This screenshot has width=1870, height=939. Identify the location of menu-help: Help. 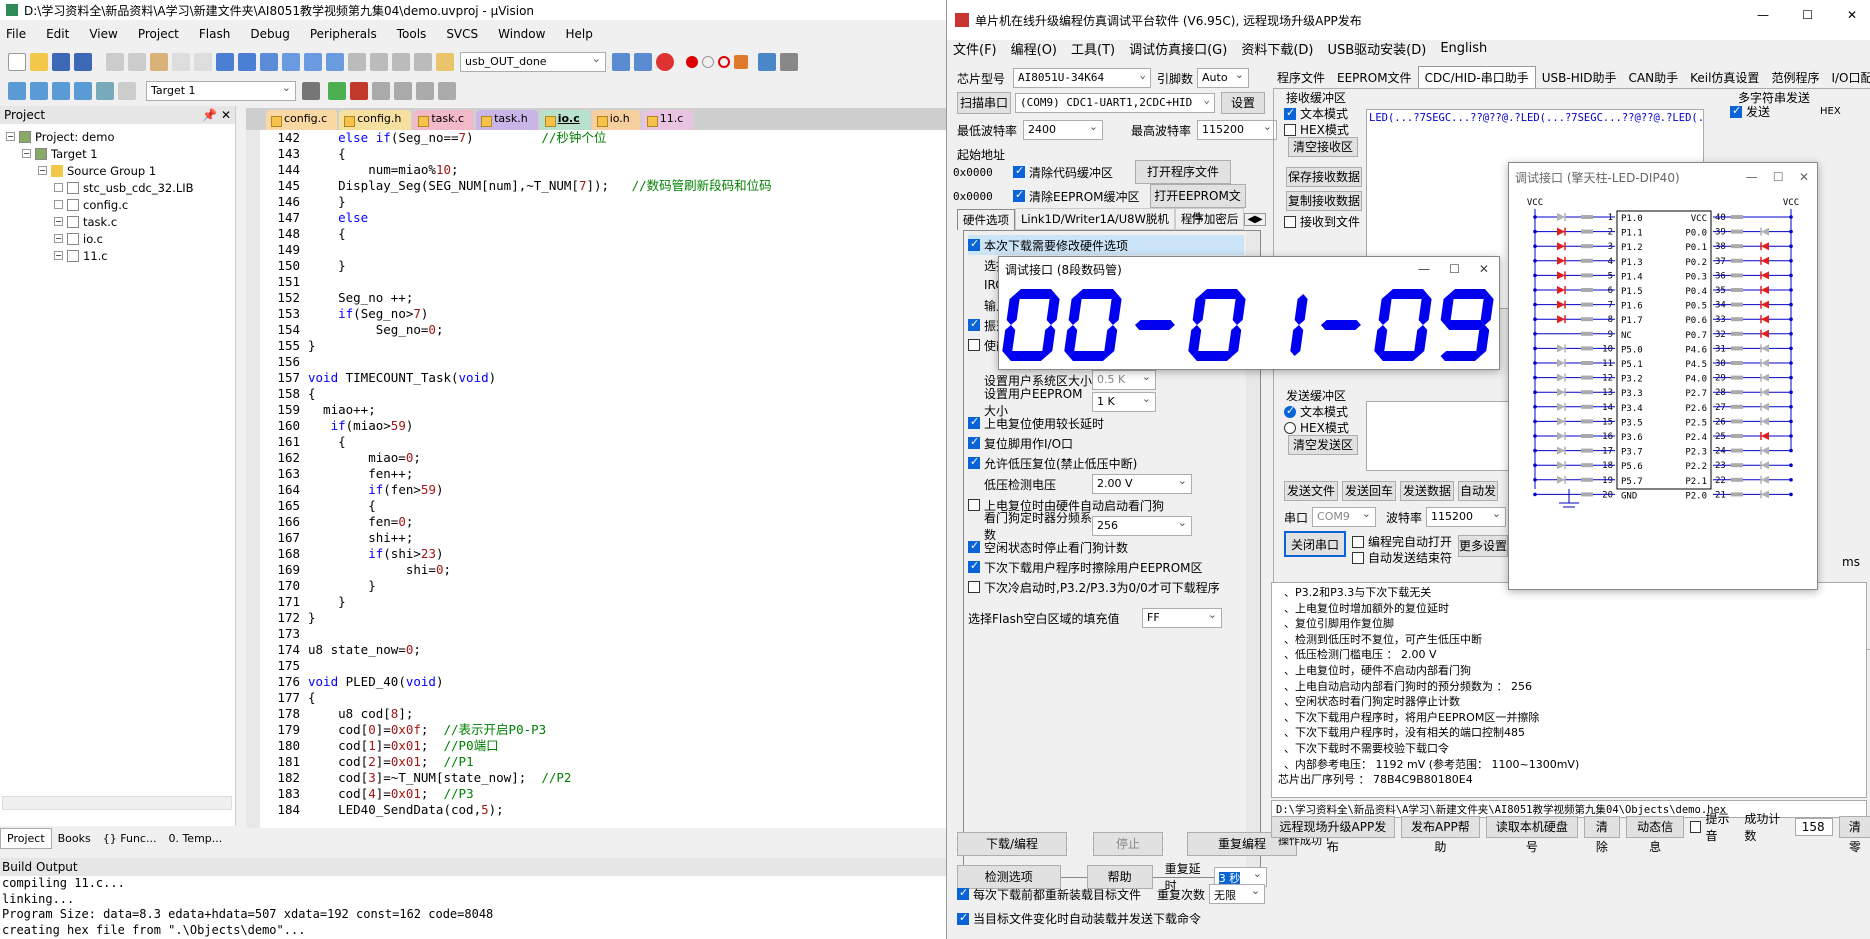
(578, 34).